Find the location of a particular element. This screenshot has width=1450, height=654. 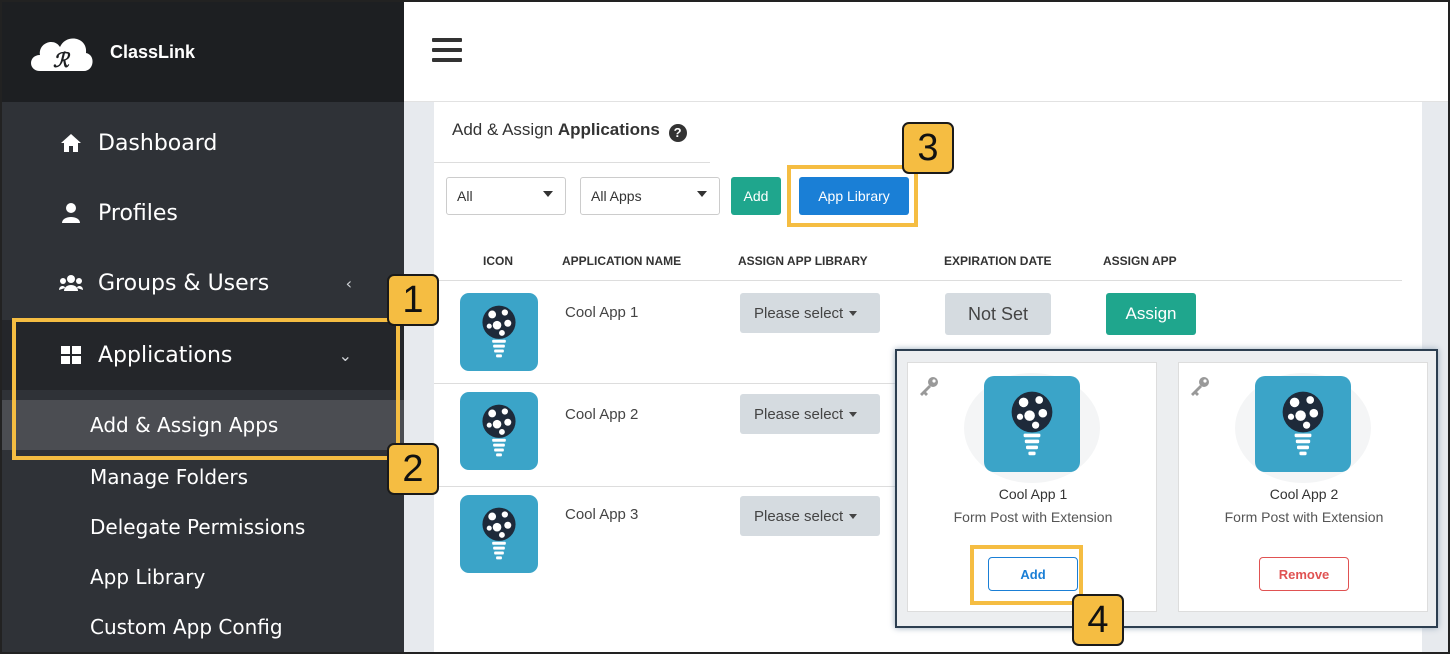

title-divider is located at coordinates (572, 162).